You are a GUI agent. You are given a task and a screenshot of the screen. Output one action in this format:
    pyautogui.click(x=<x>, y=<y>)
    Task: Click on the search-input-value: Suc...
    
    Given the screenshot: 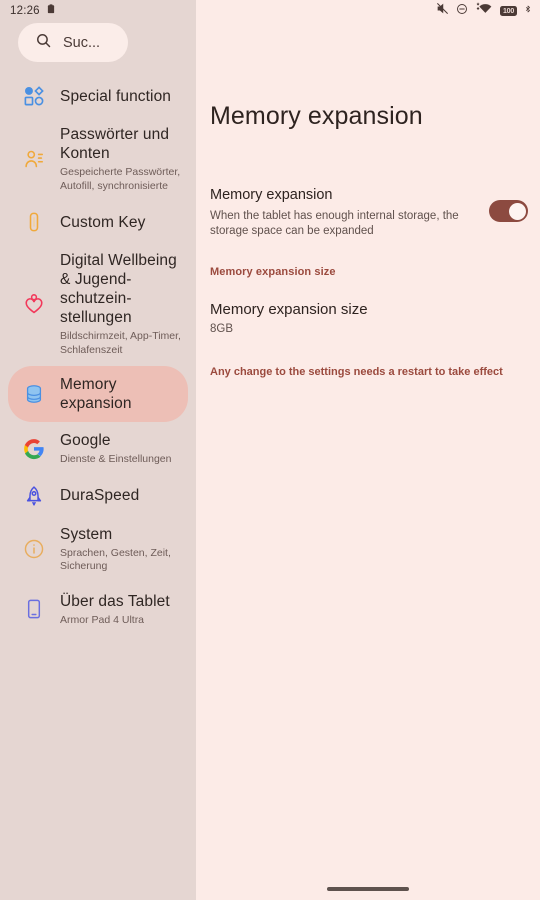 What is the action you would take?
    pyautogui.click(x=82, y=42)
    